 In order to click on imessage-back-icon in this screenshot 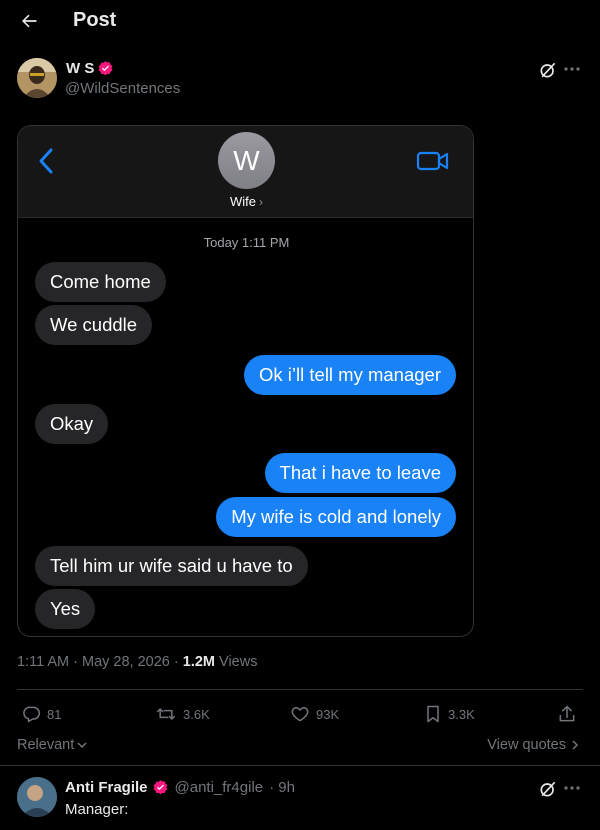, I will do `click(46, 161)`.